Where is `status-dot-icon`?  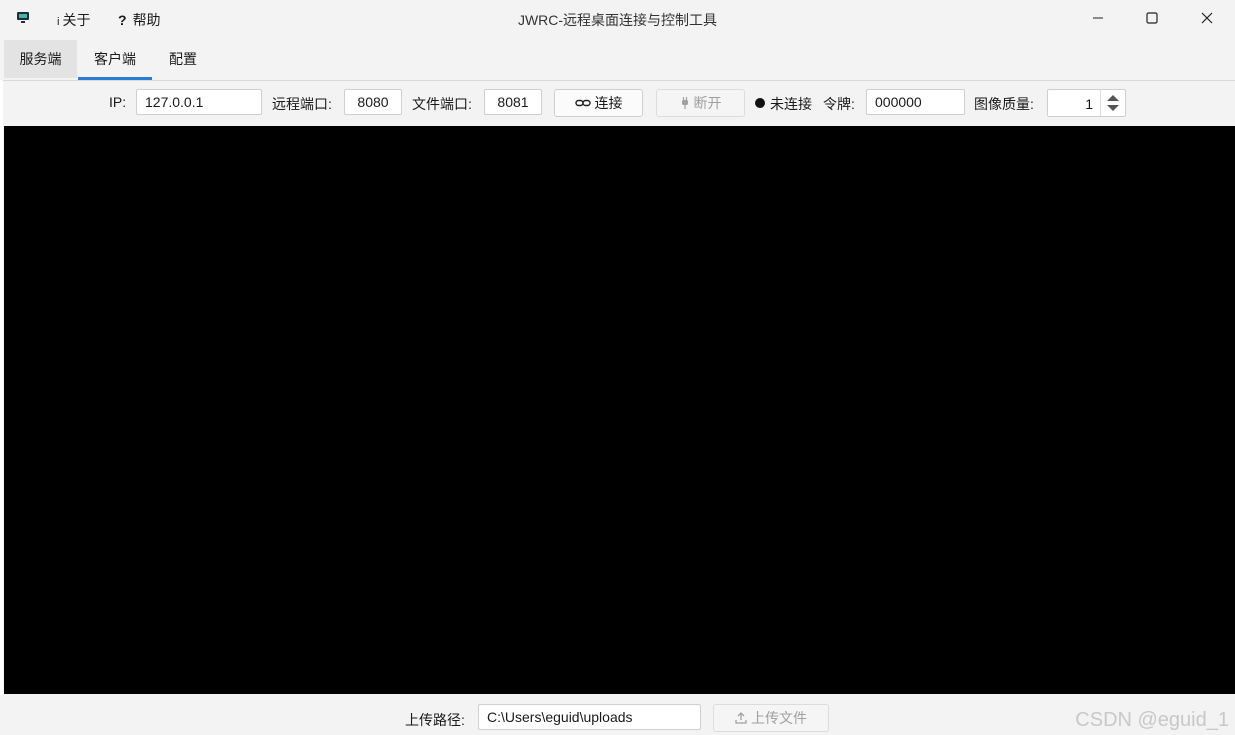 status-dot-icon is located at coordinates (760, 103).